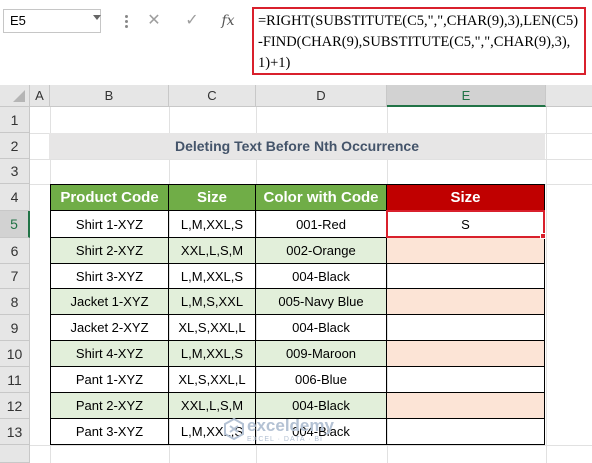 The width and height of the screenshot is (592, 463). I want to click on column-header-d: D, so click(321, 96).